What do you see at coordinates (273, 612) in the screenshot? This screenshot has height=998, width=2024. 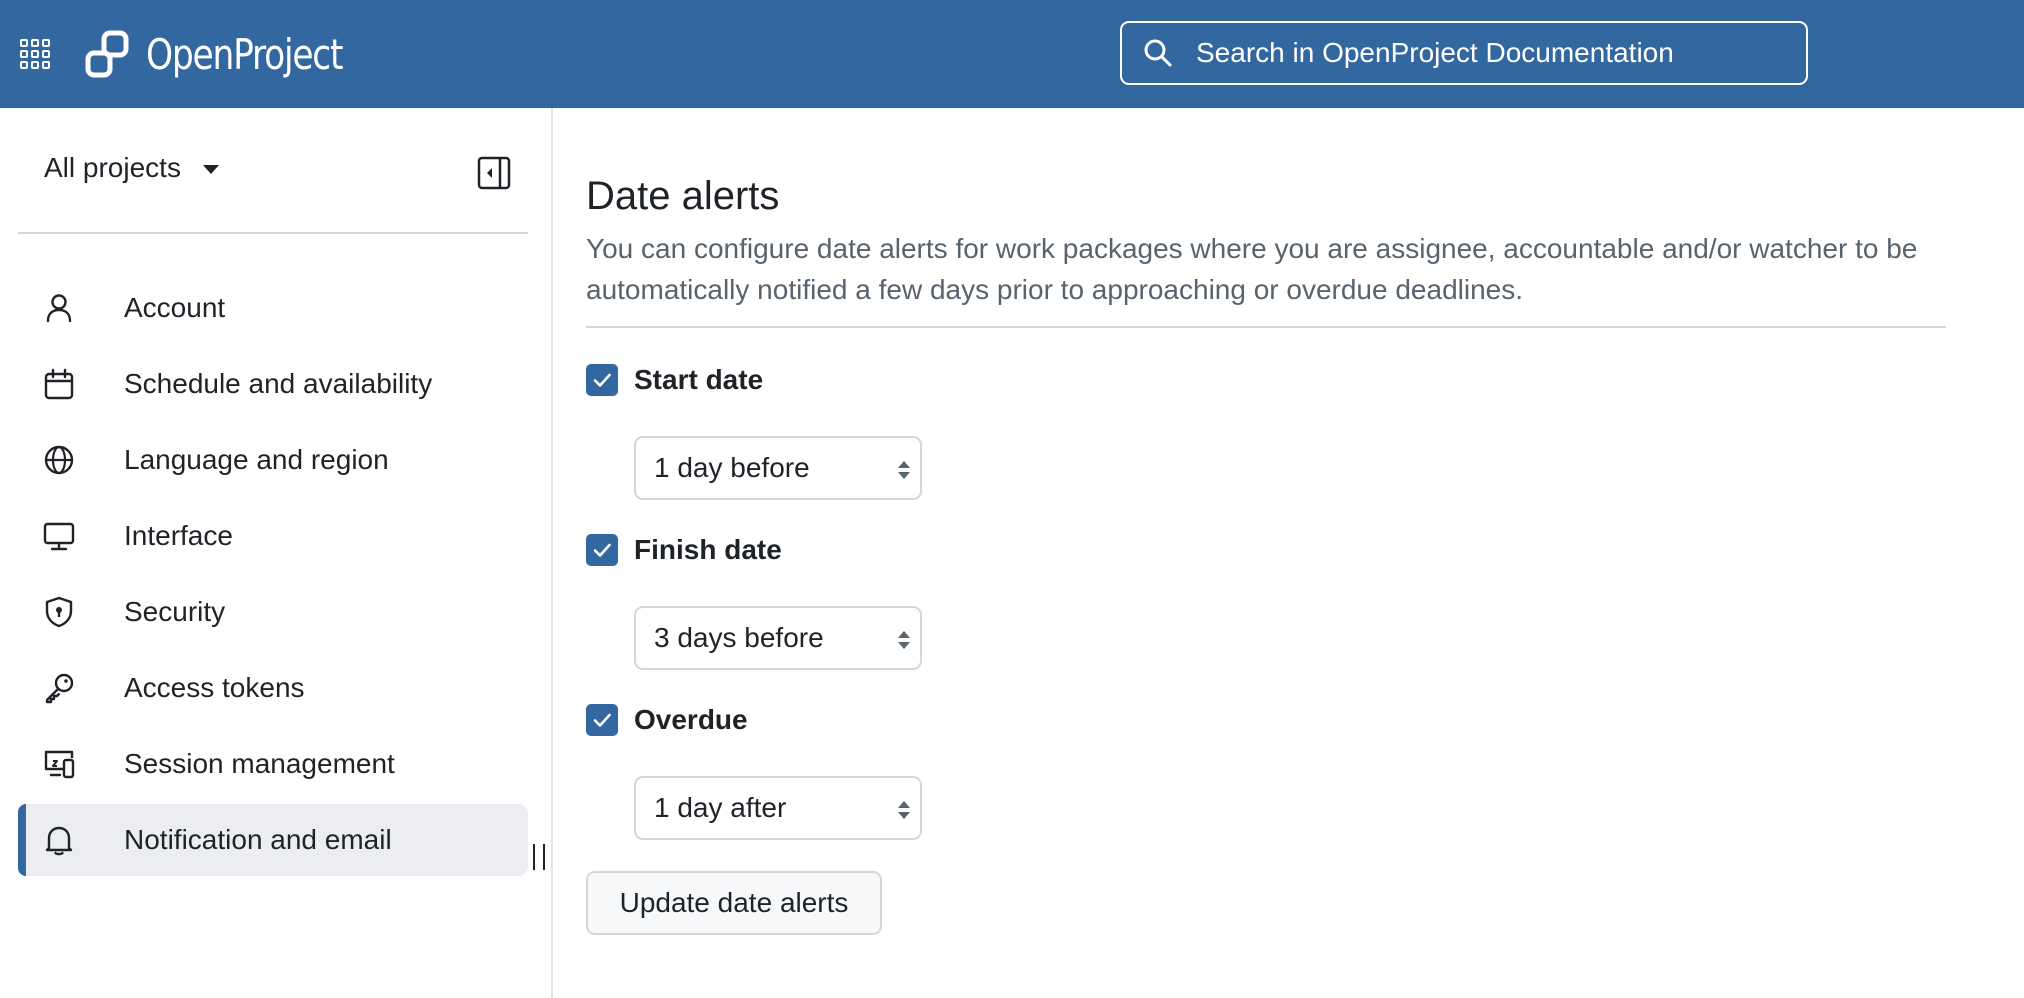 I see `sidebar-item-security: Security` at bounding box center [273, 612].